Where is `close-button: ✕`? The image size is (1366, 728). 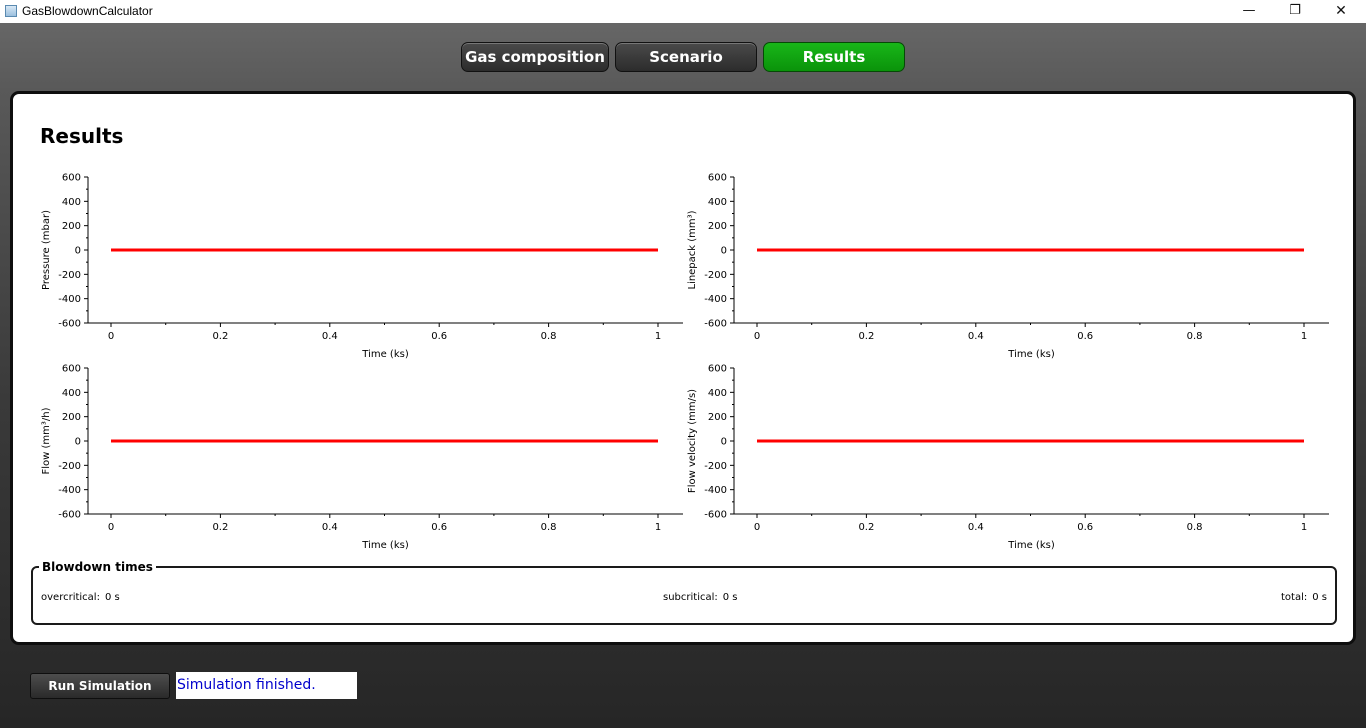
close-button: ✕ is located at coordinates (1341, 11).